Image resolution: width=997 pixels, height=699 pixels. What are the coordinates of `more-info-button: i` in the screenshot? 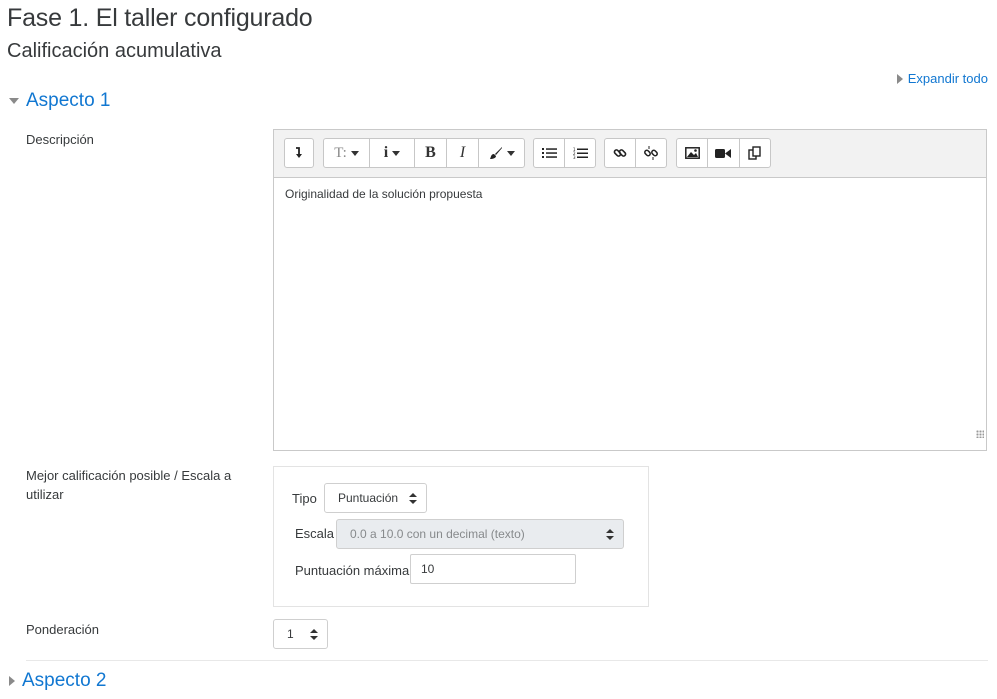 It's located at (392, 153).